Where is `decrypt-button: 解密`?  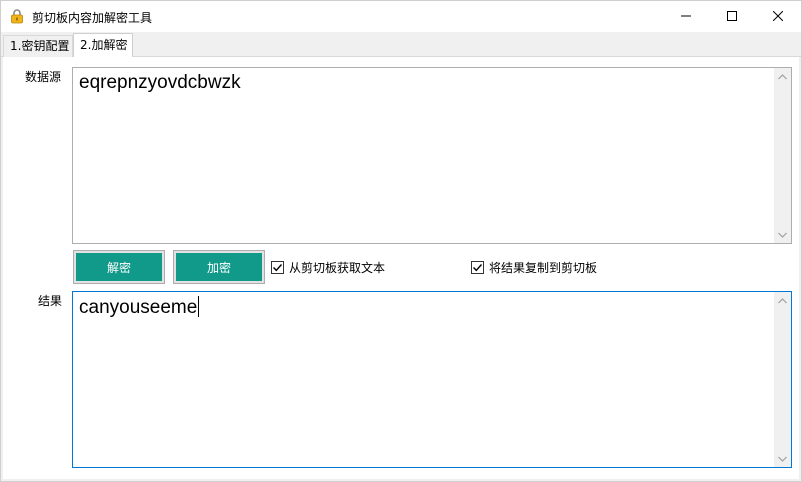 decrypt-button: 解密 is located at coordinates (119, 267).